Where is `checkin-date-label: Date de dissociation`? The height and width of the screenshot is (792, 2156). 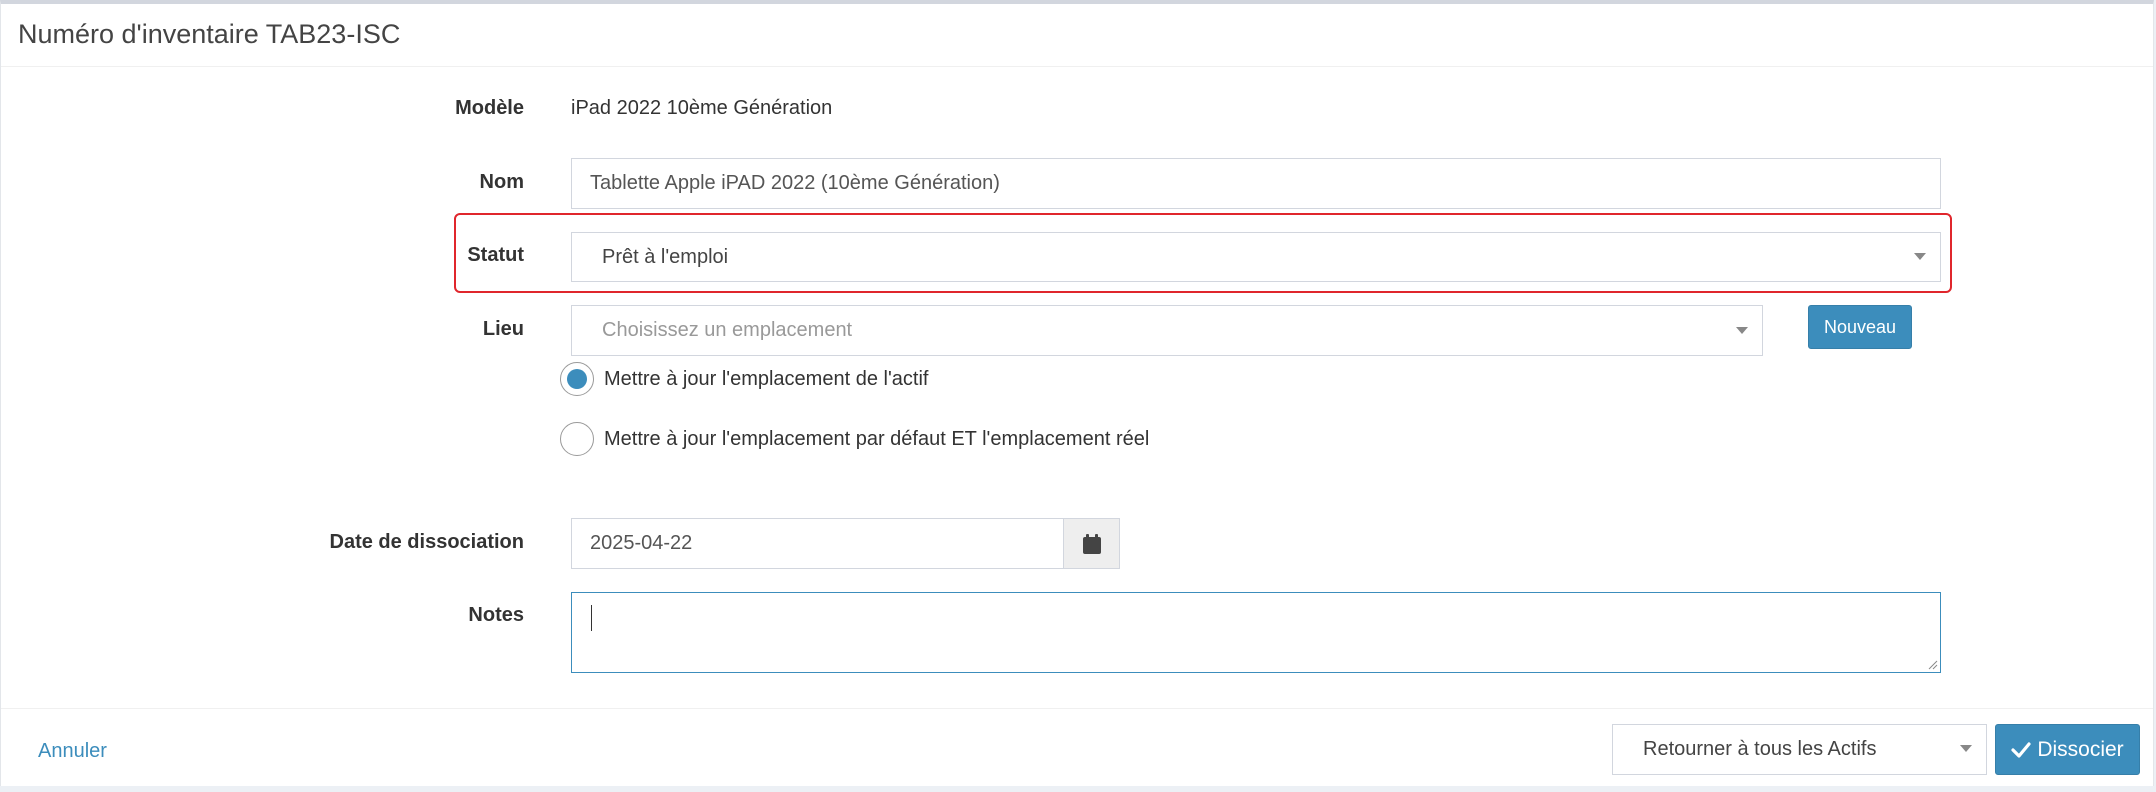 checkin-date-label: Date de dissociation is located at coordinates (427, 542).